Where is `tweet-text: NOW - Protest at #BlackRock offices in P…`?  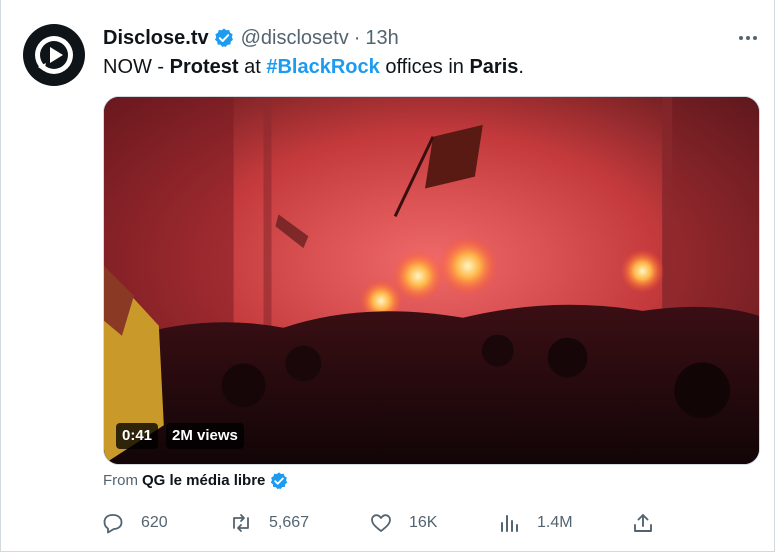 tweet-text: NOW - Protest at #BlackRock offices in P… is located at coordinates (313, 67).